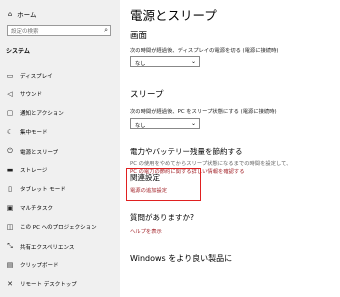 The width and height of the screenshot is (340, 297). Describe the element at coordinates (25, 32) in the screenshot. I see `search-placeholder: 設定の検索` at that location.